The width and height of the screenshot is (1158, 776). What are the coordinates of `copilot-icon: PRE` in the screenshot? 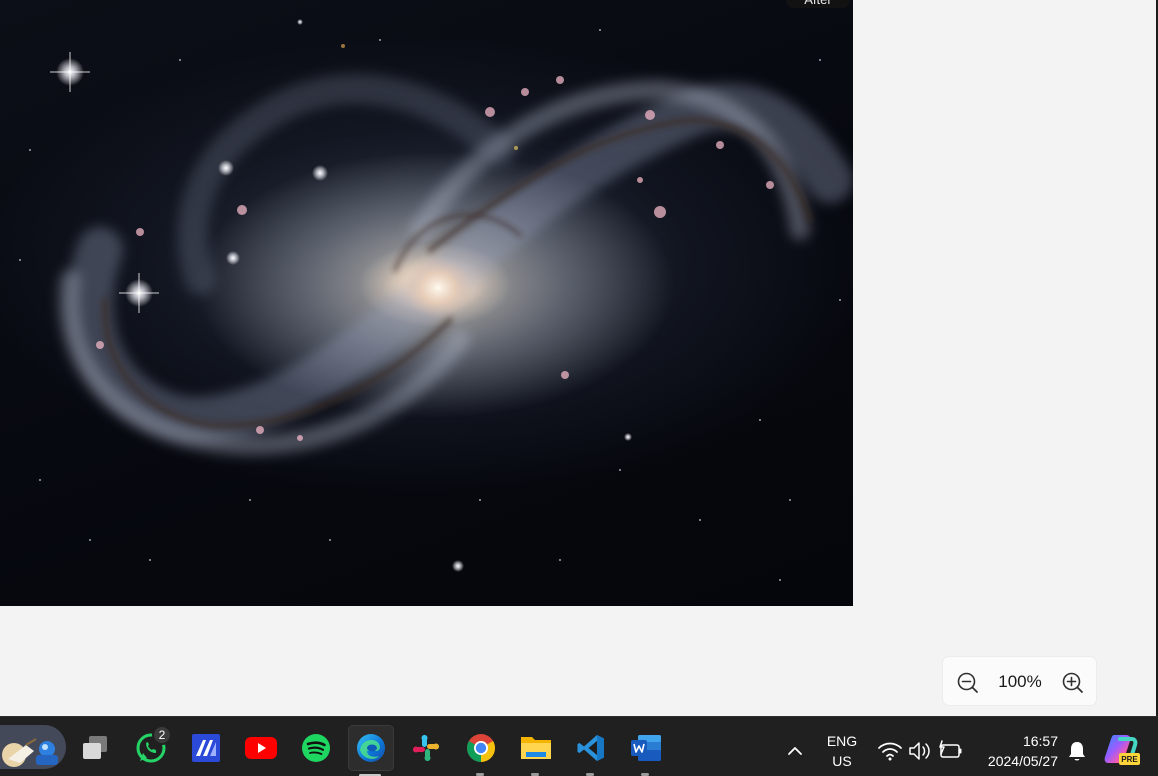 It's located at (1122, 750).